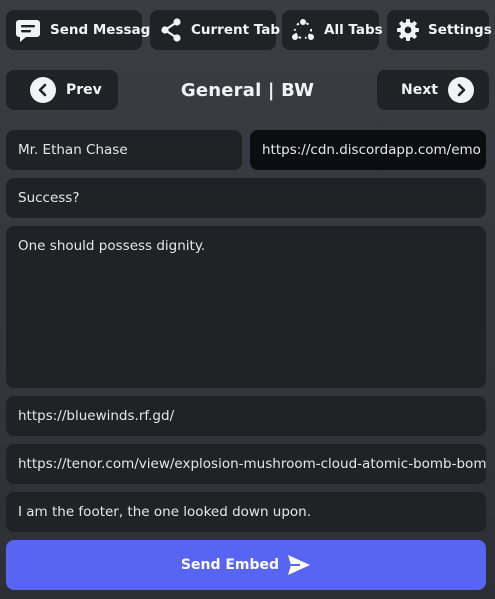  Describe the element at coordinates (43, 90) in the screenshot. I see `chevron-left-icon` at that location.